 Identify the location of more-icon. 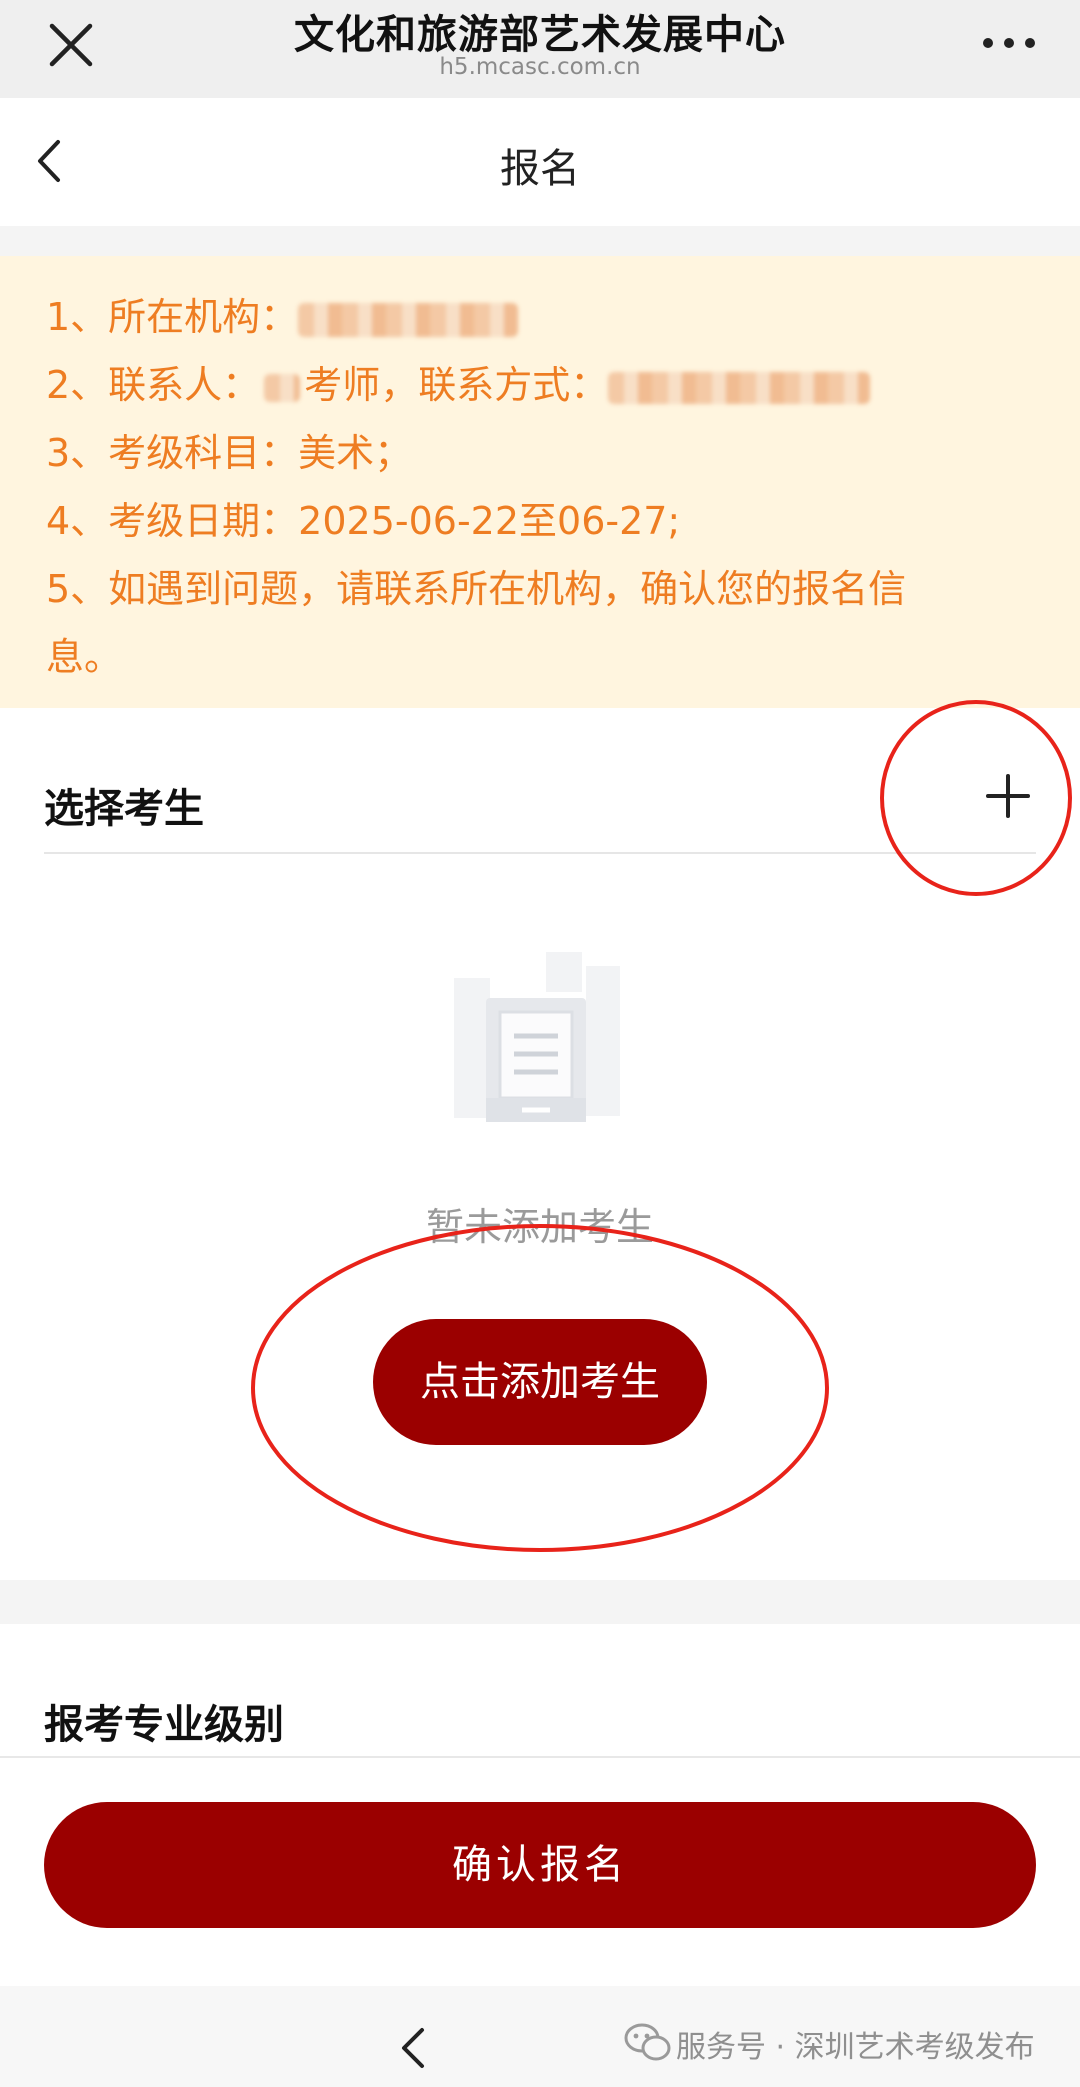
(1009, 43).